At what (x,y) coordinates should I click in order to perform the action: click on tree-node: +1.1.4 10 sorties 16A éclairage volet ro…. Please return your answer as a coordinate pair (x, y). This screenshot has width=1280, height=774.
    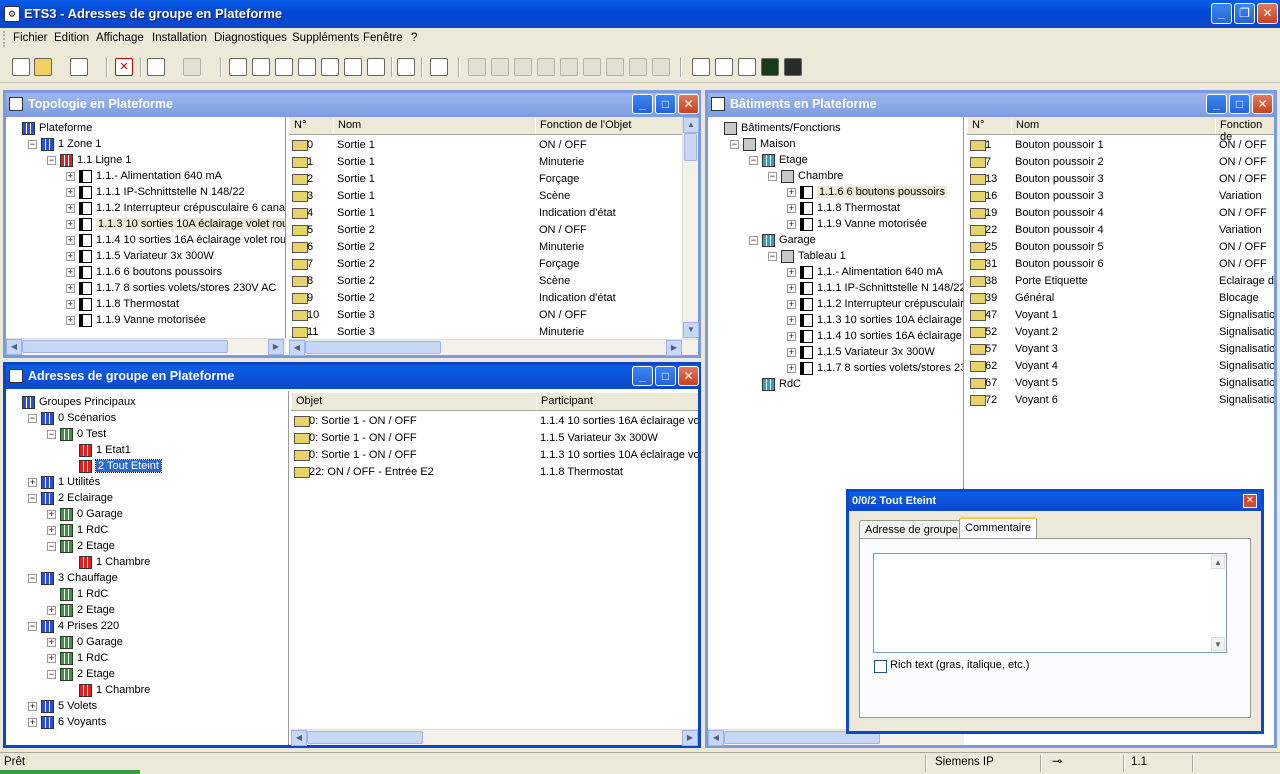
    Looking at the image, I should click on (175, 240).